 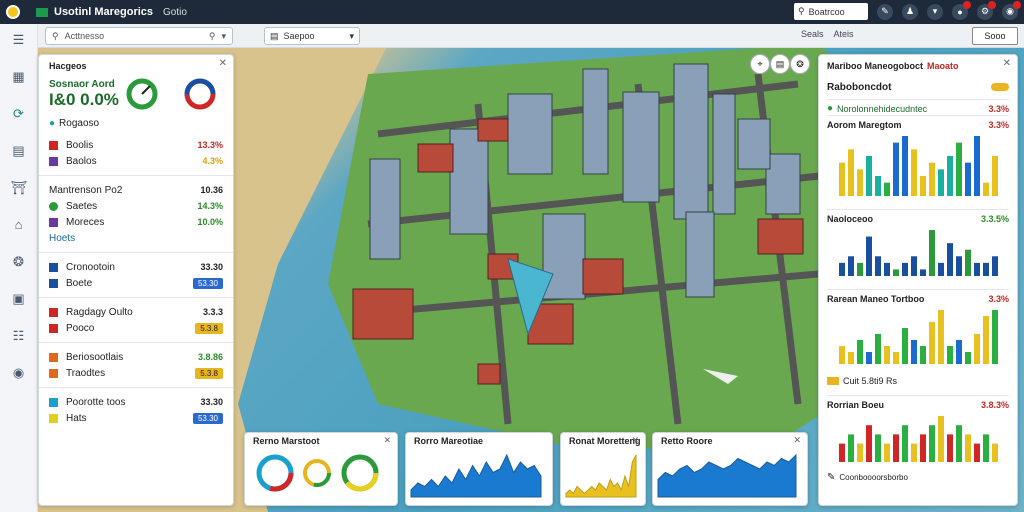 I want to click on row-value: 4.3%, so click(x=212, y=161).